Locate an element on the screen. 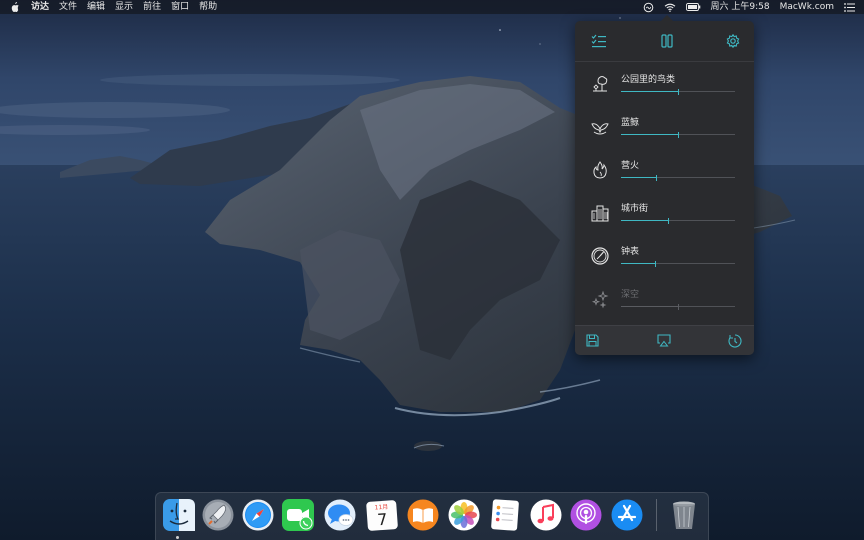 Image resolution: width=864 pixels, height=540 pixels. volume-slider-blue-whale is located at coordinates (678, 135).